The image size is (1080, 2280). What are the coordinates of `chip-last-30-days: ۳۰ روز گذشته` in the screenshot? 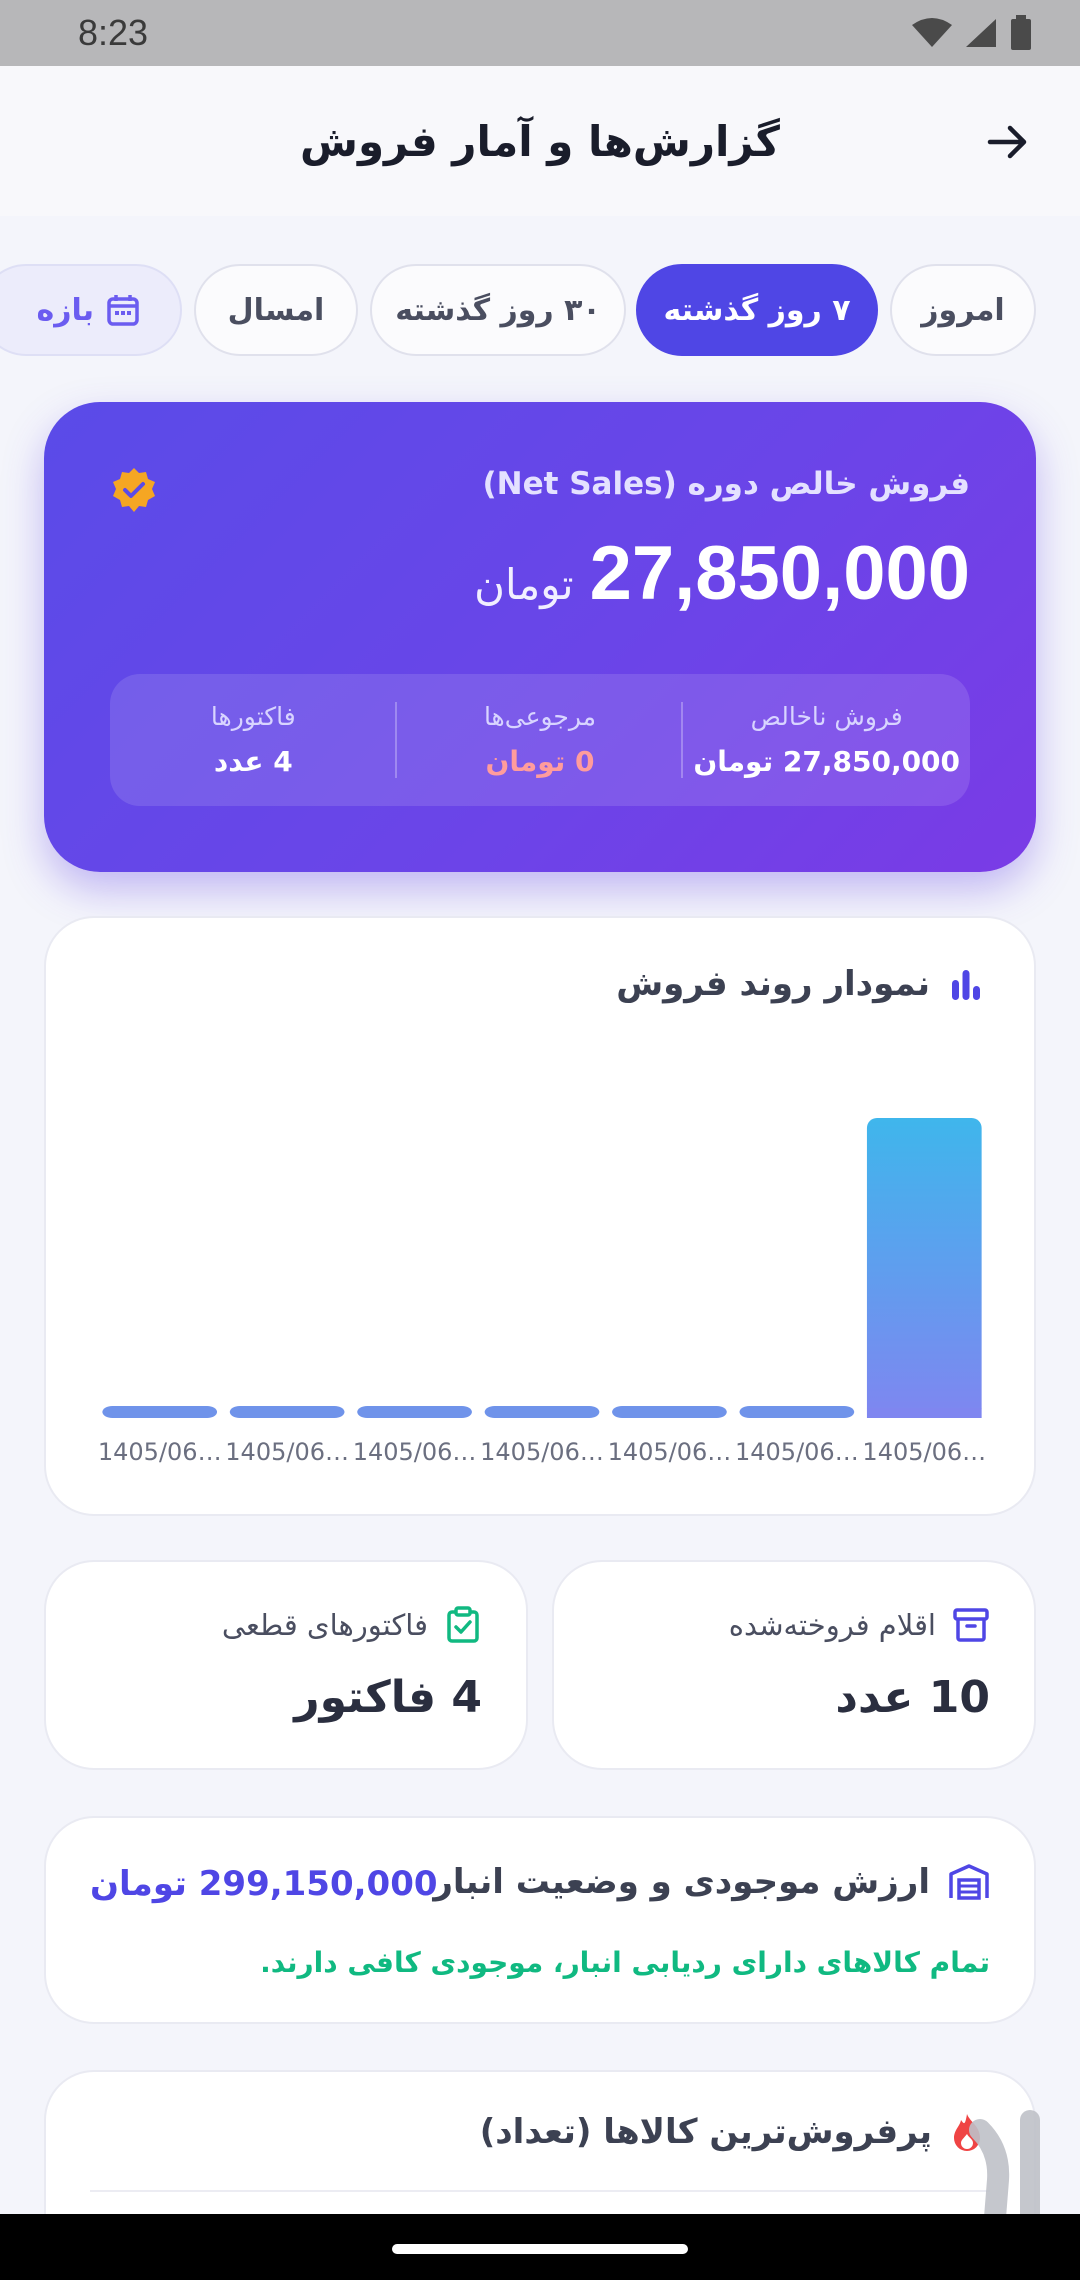 It's located at (498, 310).